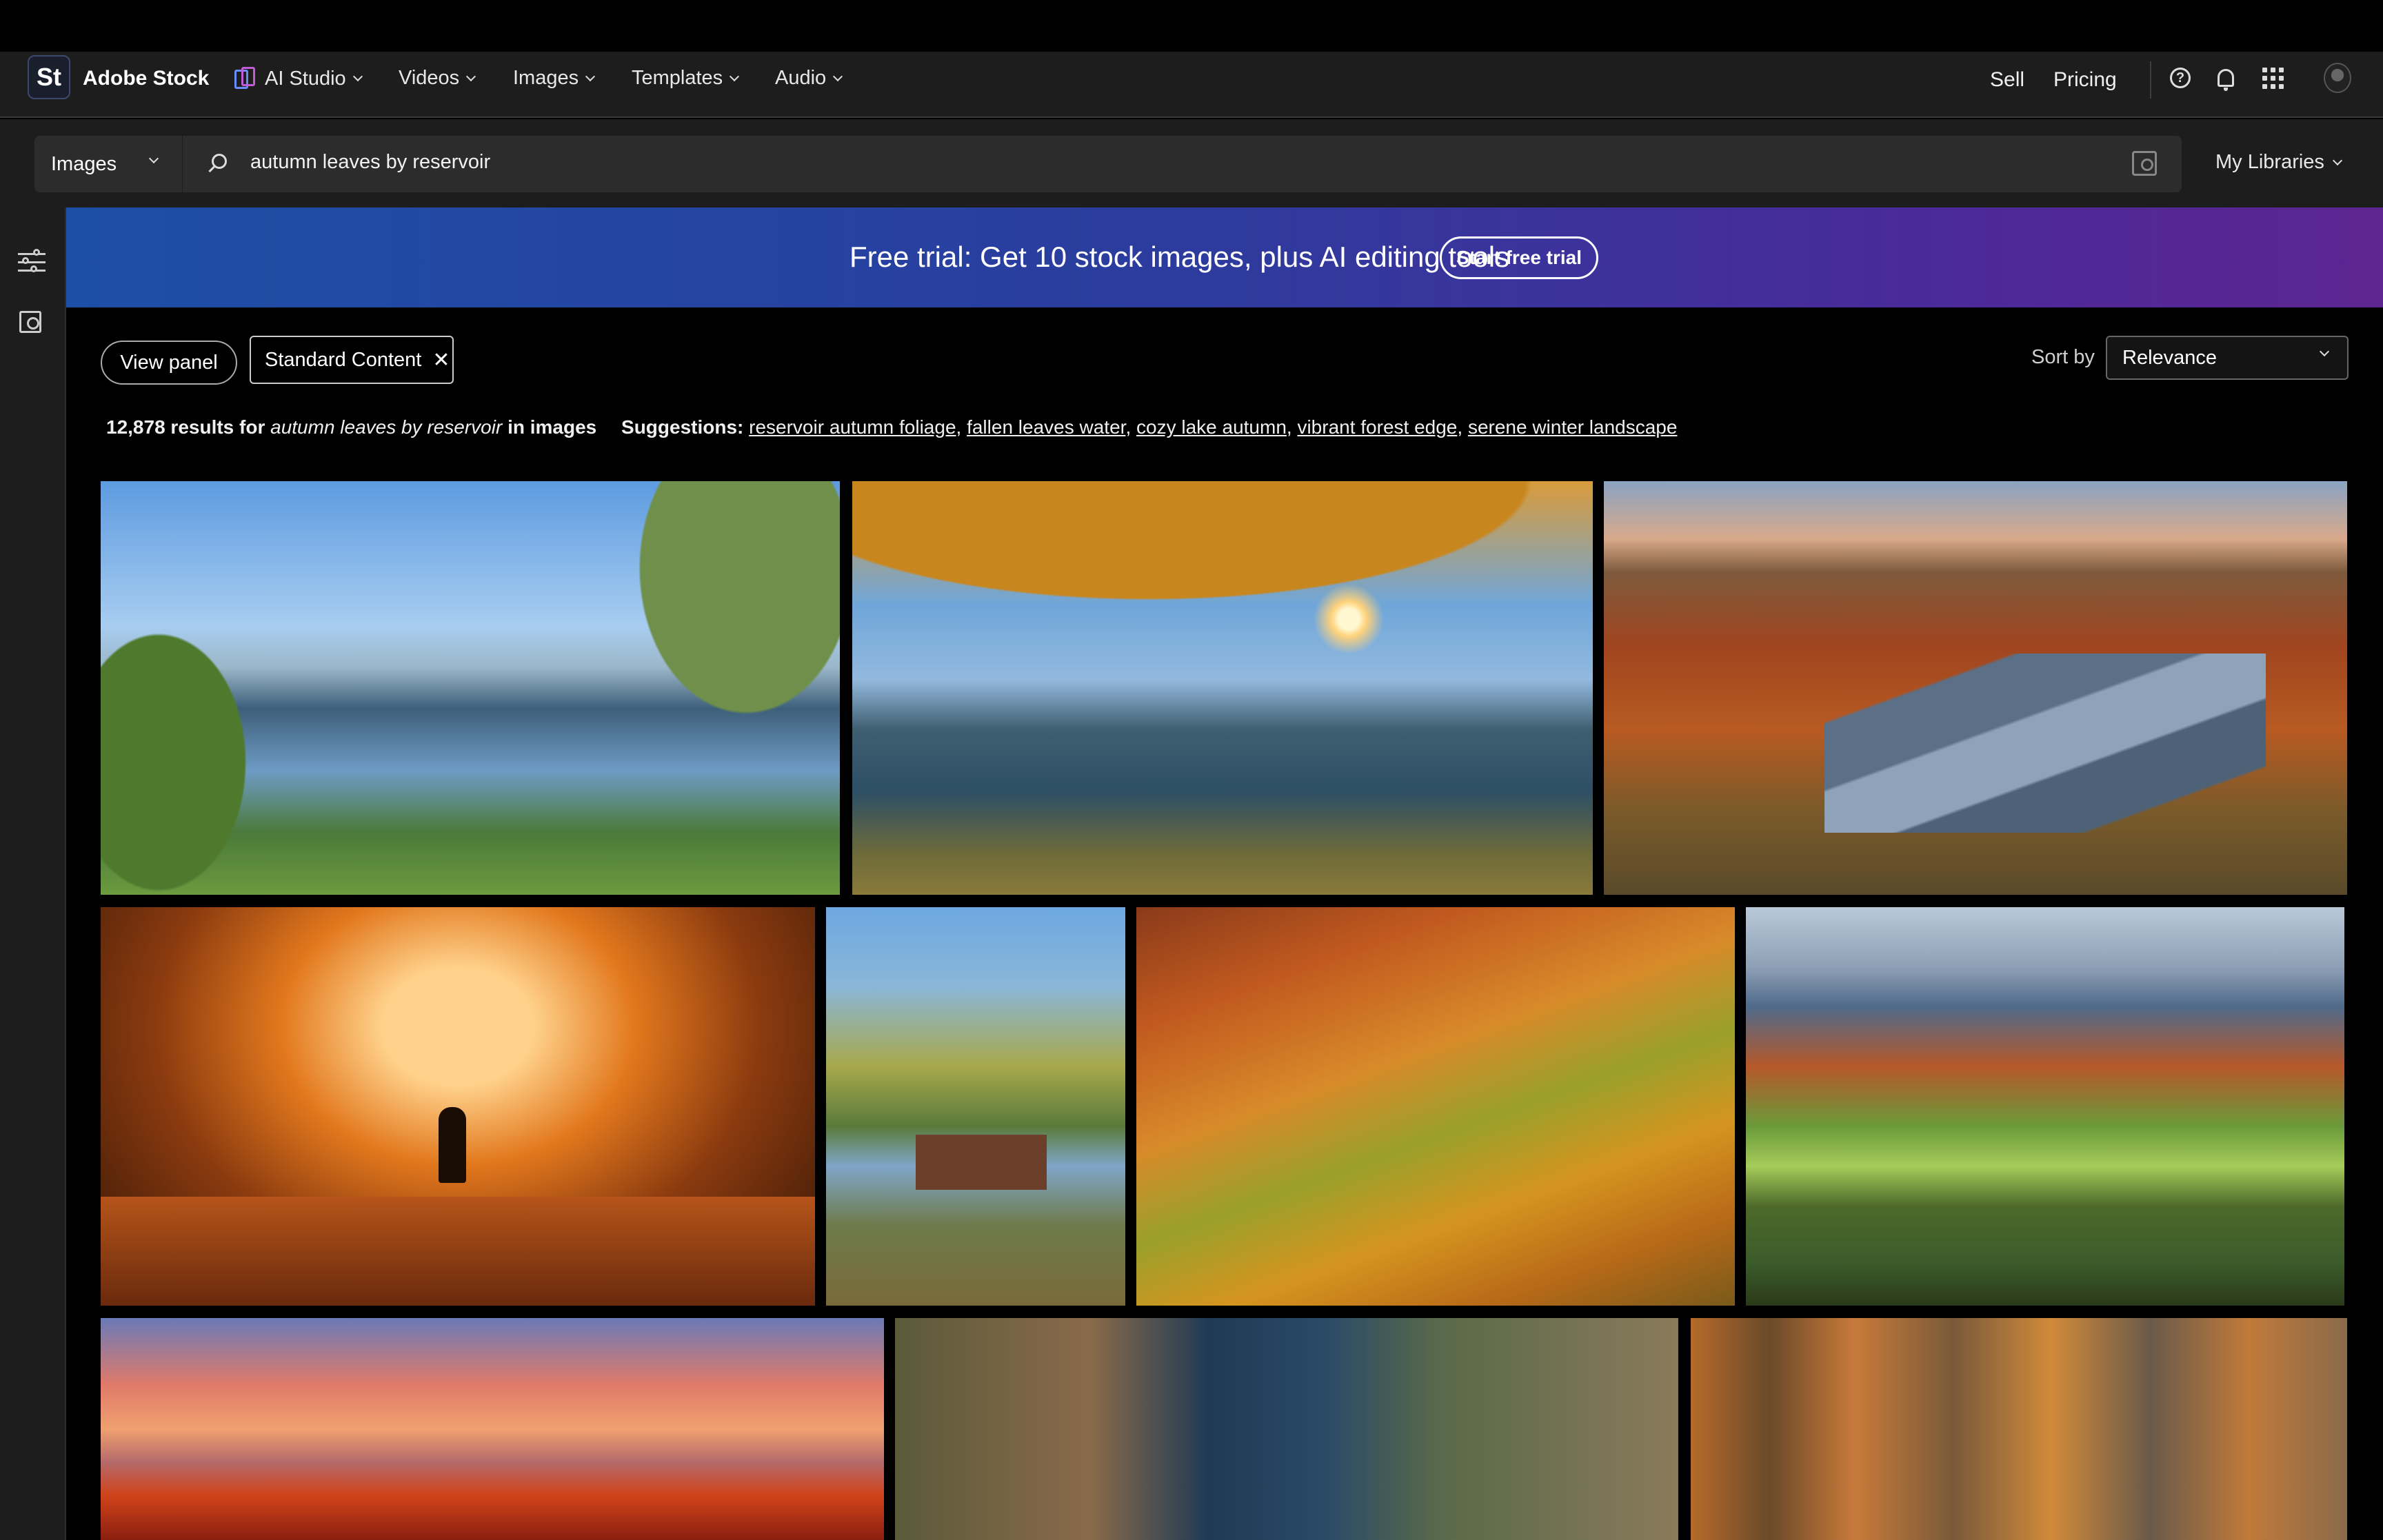  I want to click on apps-button, so click(2272, 78).